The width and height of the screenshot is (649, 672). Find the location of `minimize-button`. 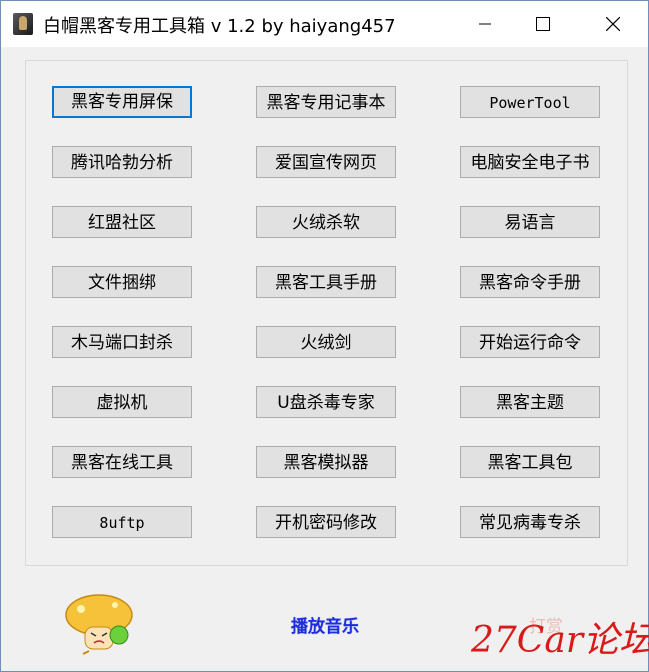

minimize-button is located at coordinates (485, 24).